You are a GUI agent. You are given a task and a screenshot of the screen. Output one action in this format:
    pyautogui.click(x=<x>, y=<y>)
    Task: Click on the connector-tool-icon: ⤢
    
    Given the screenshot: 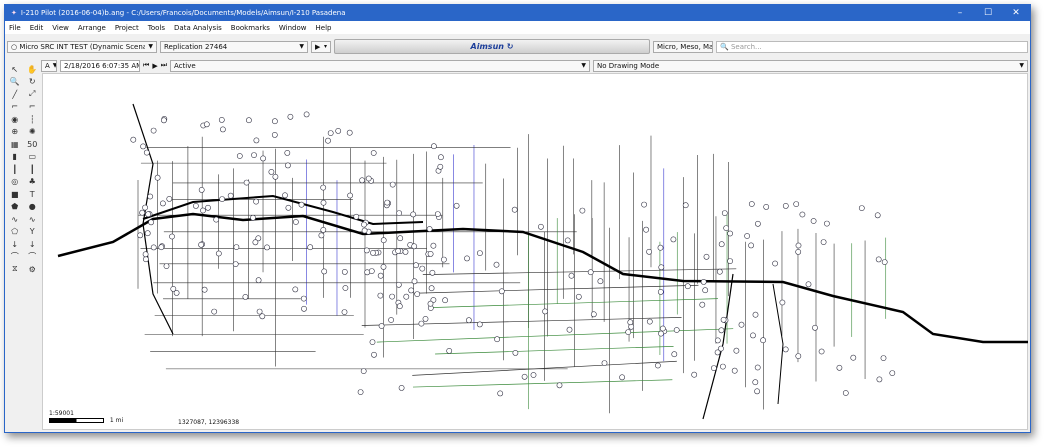 What is the action you would take?
    pyautogui.click(x=32, y=94)
    